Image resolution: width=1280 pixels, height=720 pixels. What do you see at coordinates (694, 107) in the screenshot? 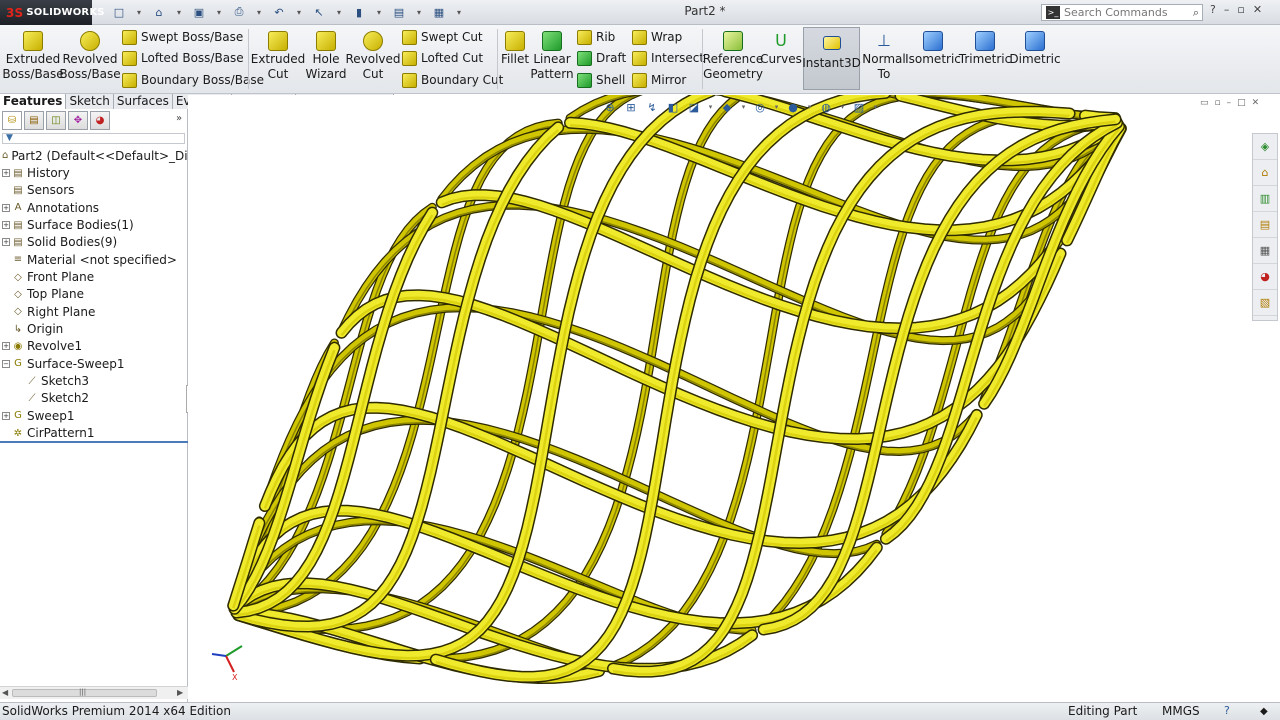
I see `view-orientation-icon: ◪` at bounding box center [694, 107].